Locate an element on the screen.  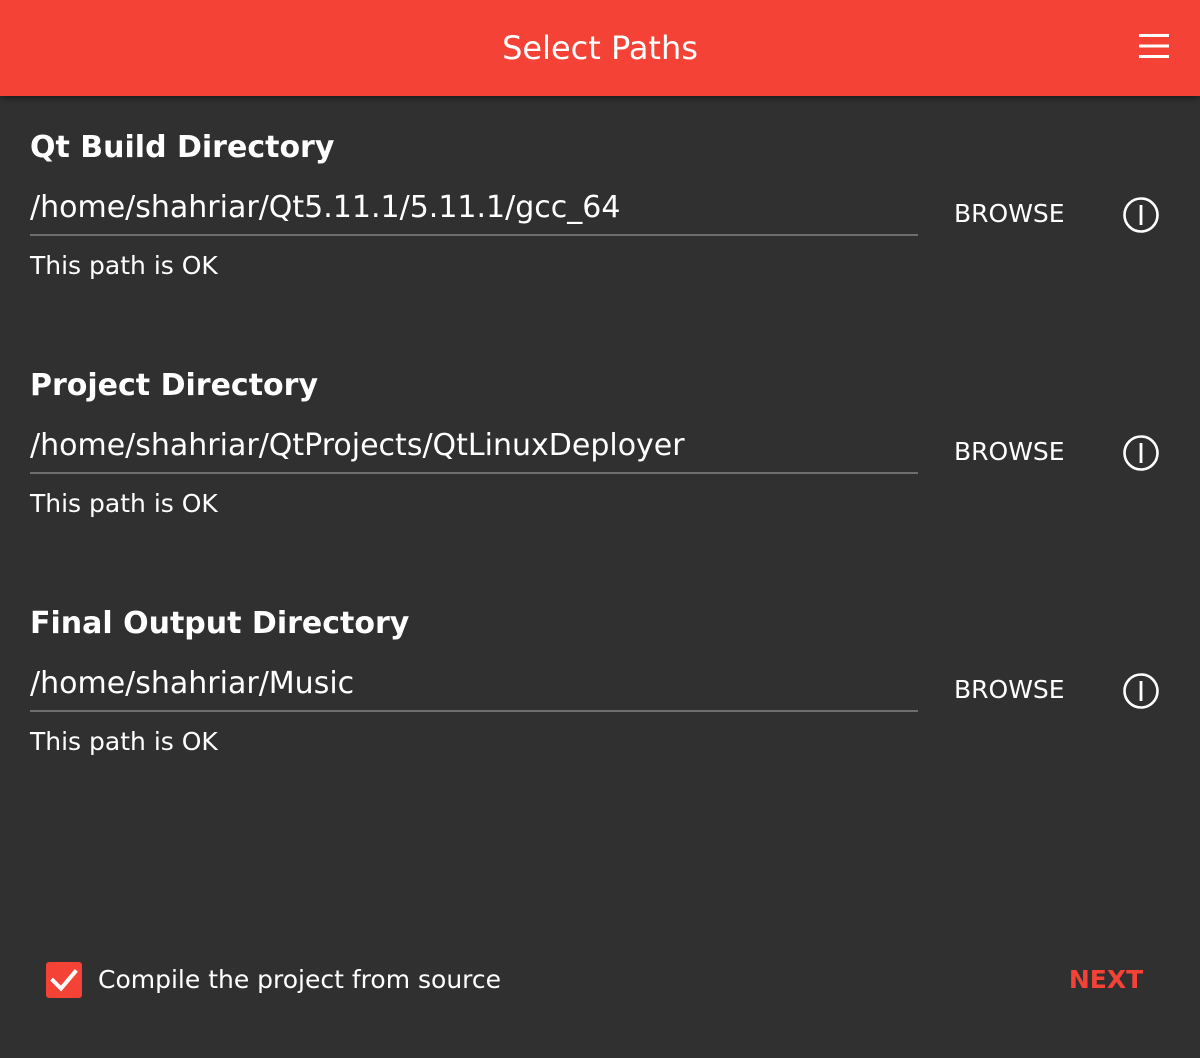
final-output-directory-field: /home/shahriar/Music is located at coordinates (474, 688).